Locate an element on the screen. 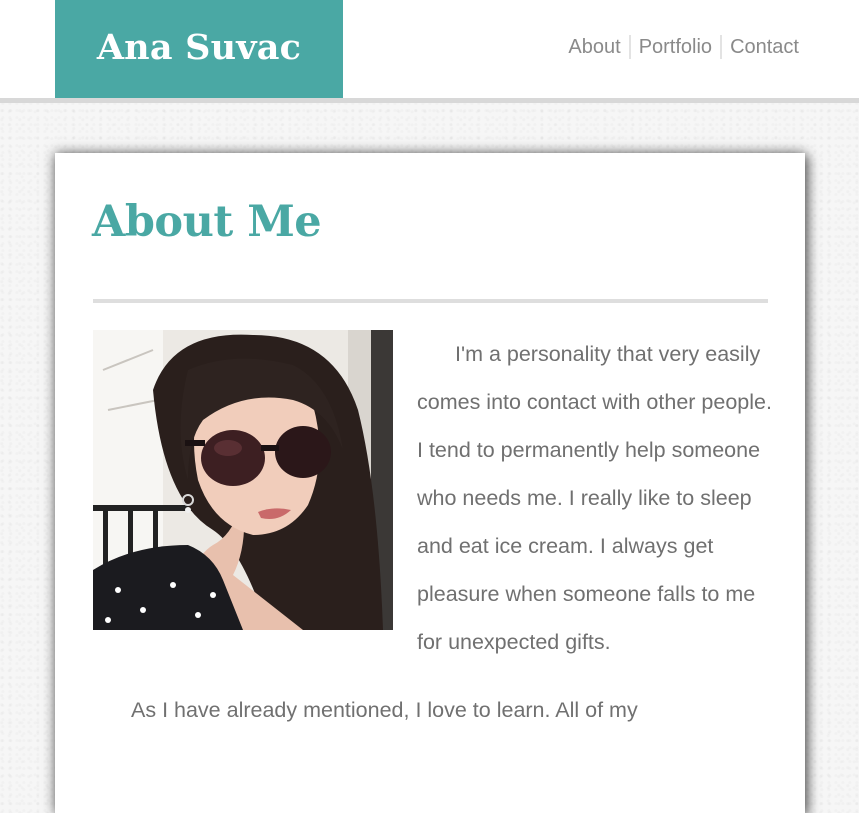  main-nav: About Portfolio Contact is located at coordinates (679, 47).